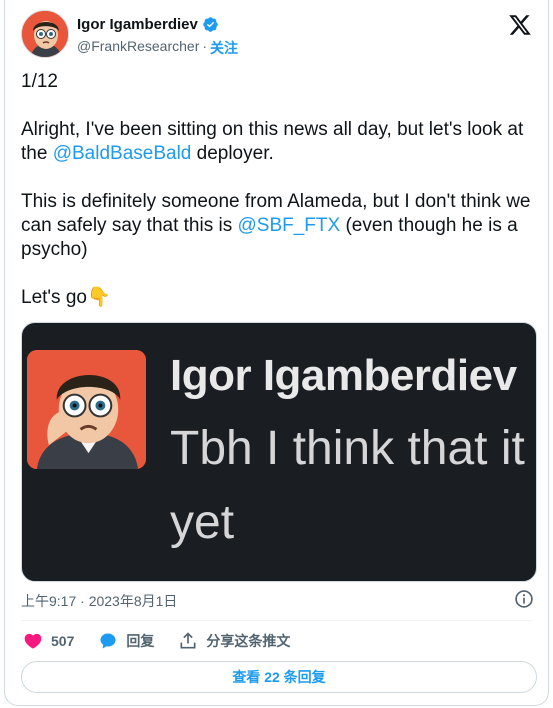 Image resolution: width=553 pixels, height=708 pixels. I want to click on tweet-paragraph-3: Let's go👇, so click(281, 298).